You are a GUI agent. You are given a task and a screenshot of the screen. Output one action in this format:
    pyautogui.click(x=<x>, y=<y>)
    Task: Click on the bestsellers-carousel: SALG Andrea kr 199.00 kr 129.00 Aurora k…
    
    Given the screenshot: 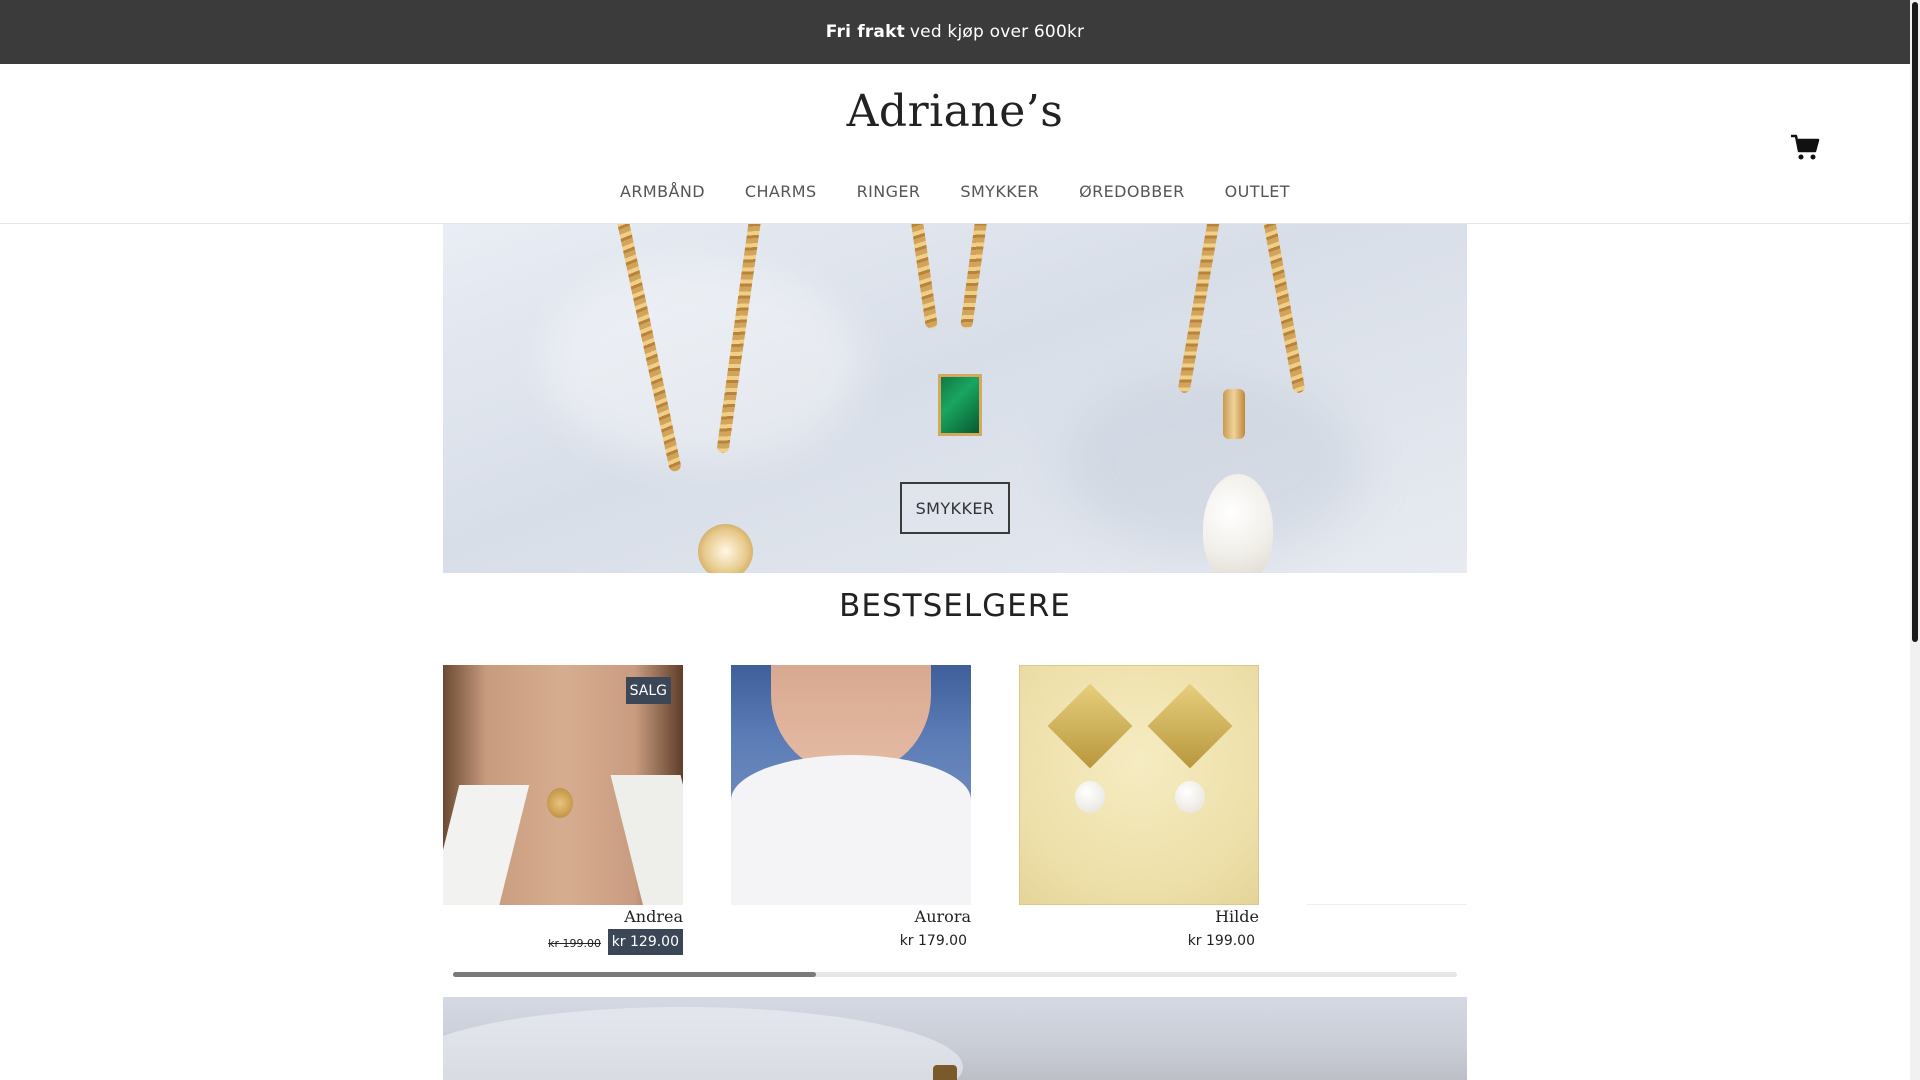 What is the action you would take?
    pyautogui.click(x=955, y=815)
    